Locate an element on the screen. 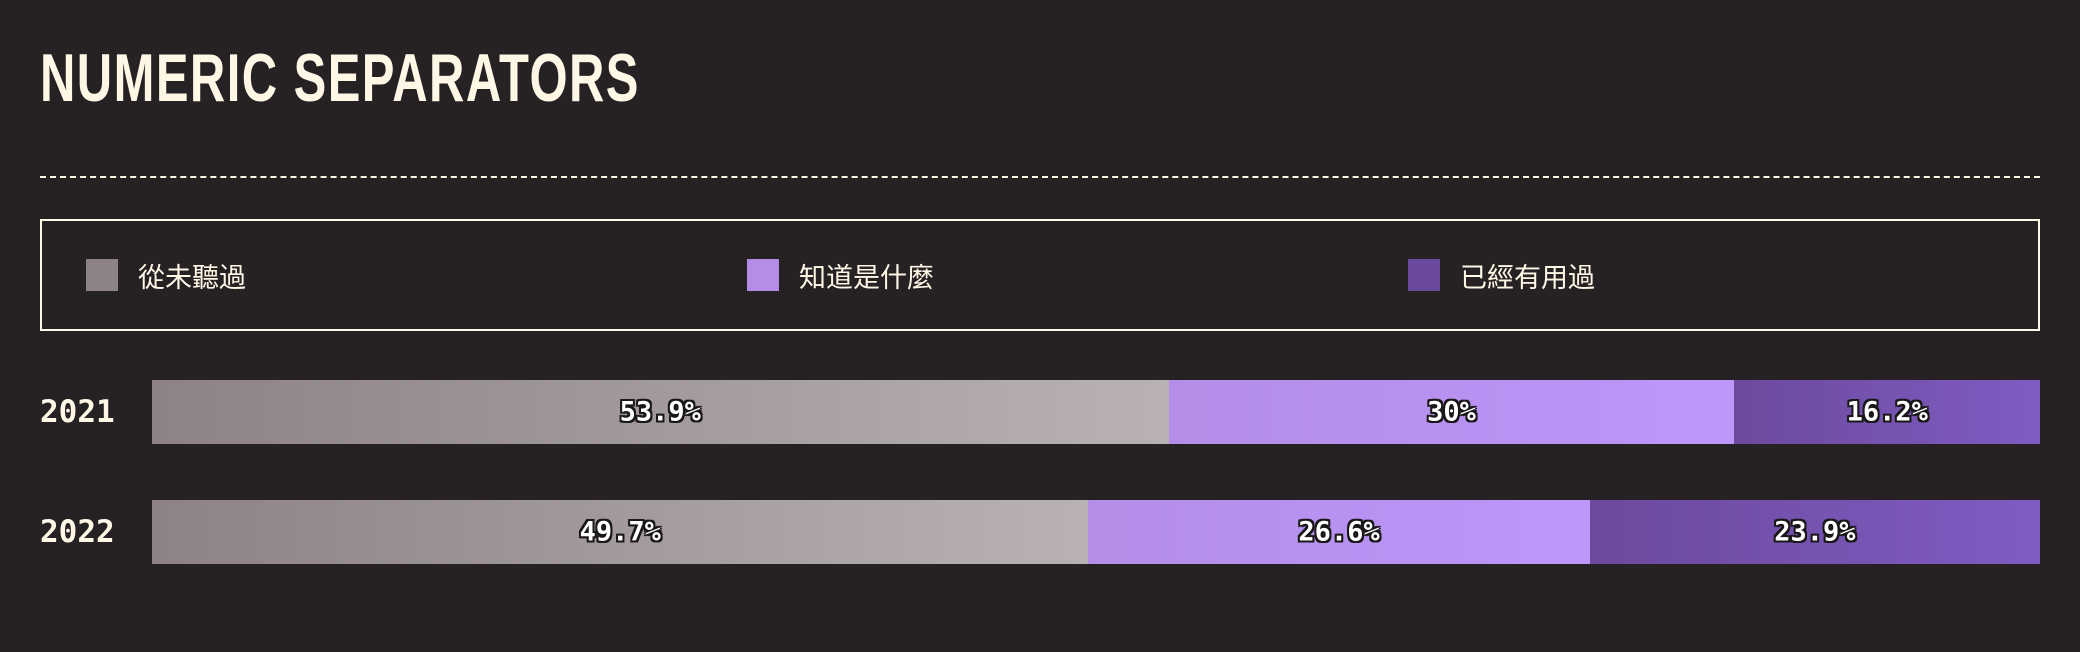 This screenshot has height=652, width=2080. data-label-2022-have-used: 23.9% is located at coordinates (1815, 532).